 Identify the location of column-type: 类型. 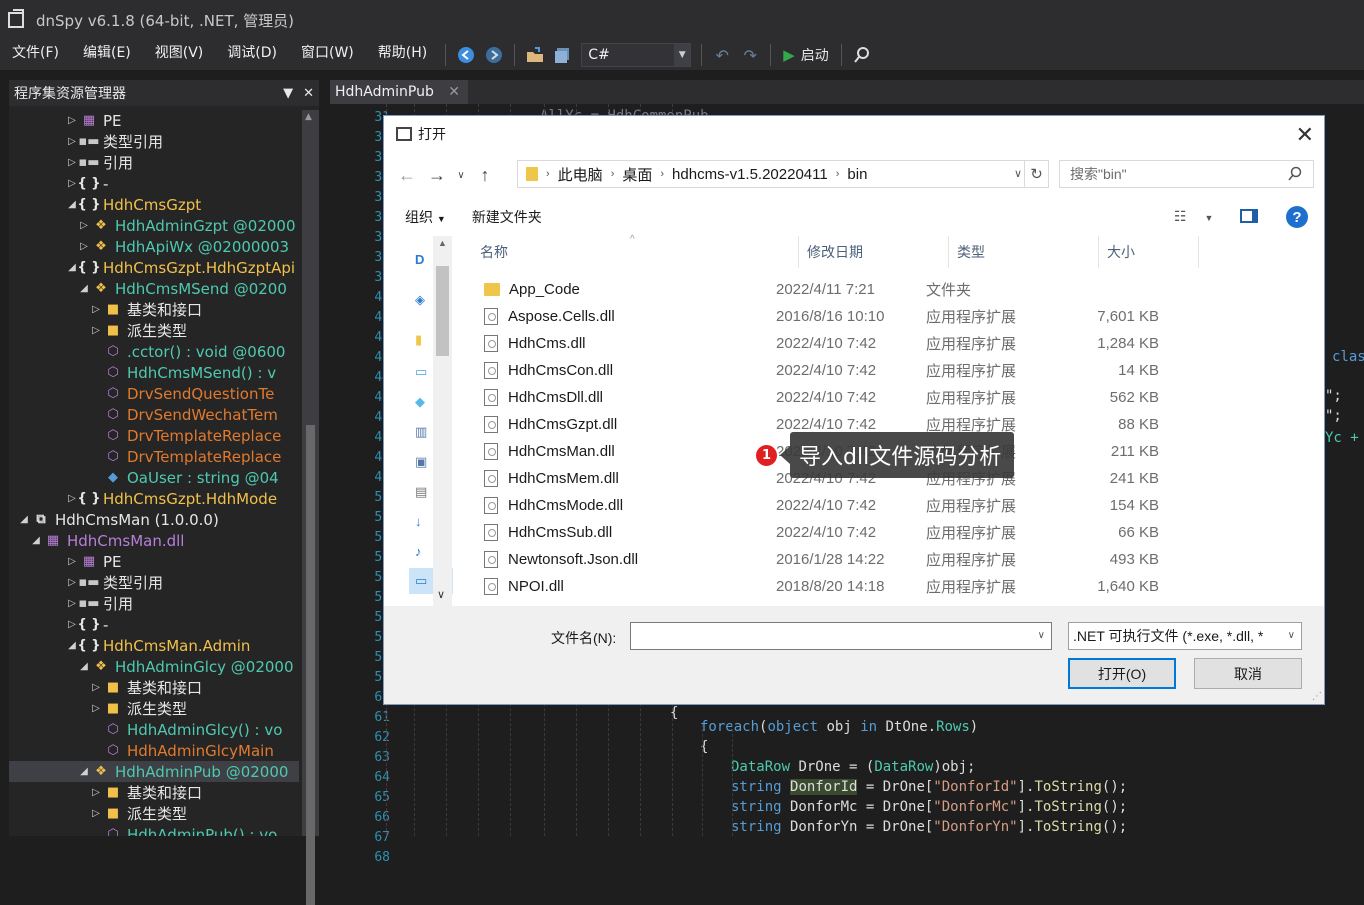
(1024, 252).